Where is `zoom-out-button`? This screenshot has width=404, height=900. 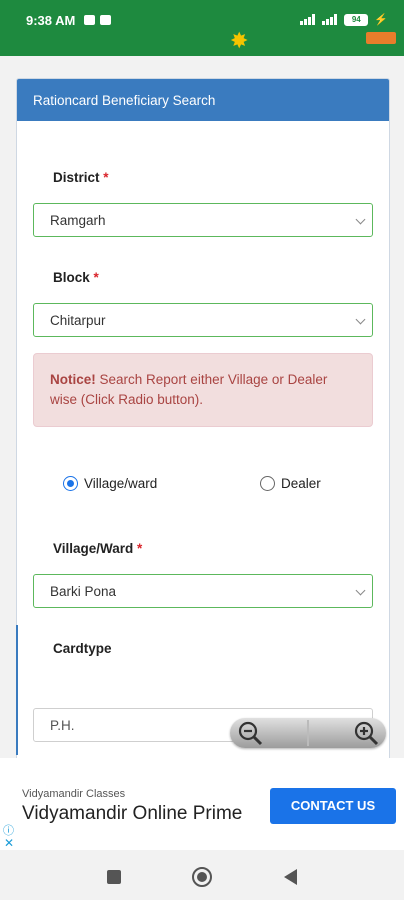 zoom-out-button is located at coordinates (250, 733).